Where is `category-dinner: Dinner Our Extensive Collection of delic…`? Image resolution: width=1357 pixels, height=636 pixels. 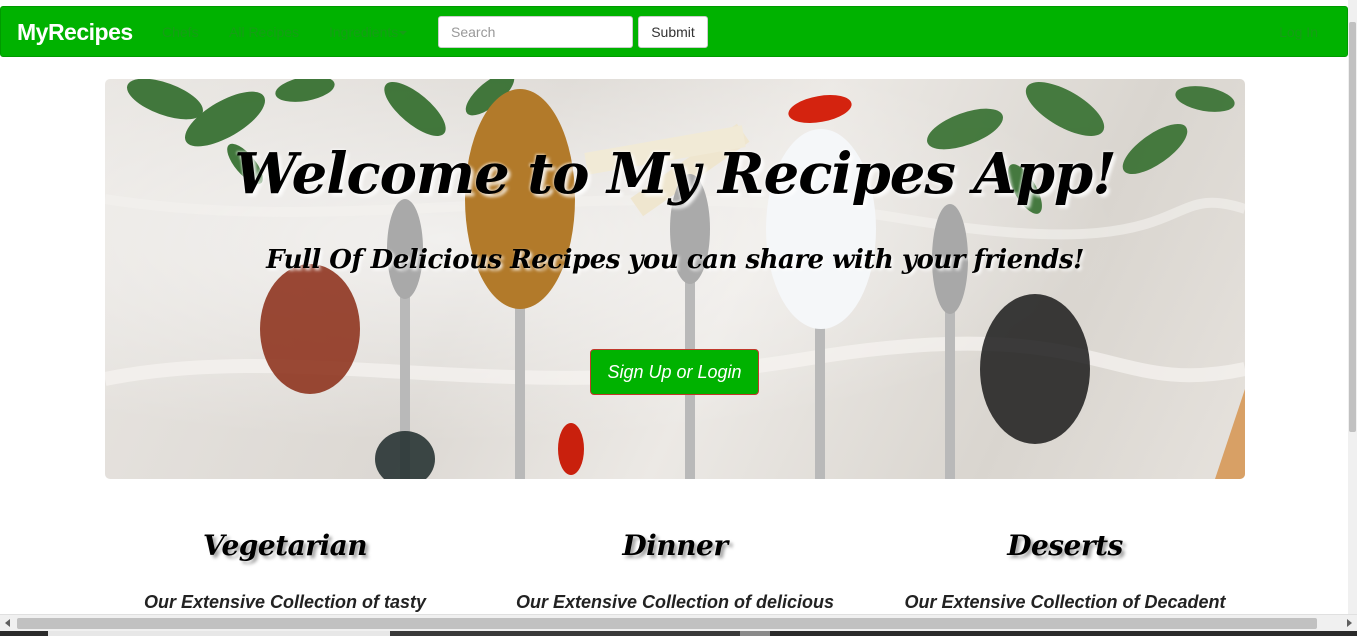
category-dinner: Dinner Our Extensive Collection of delic… is located at coordinates (675, 568).